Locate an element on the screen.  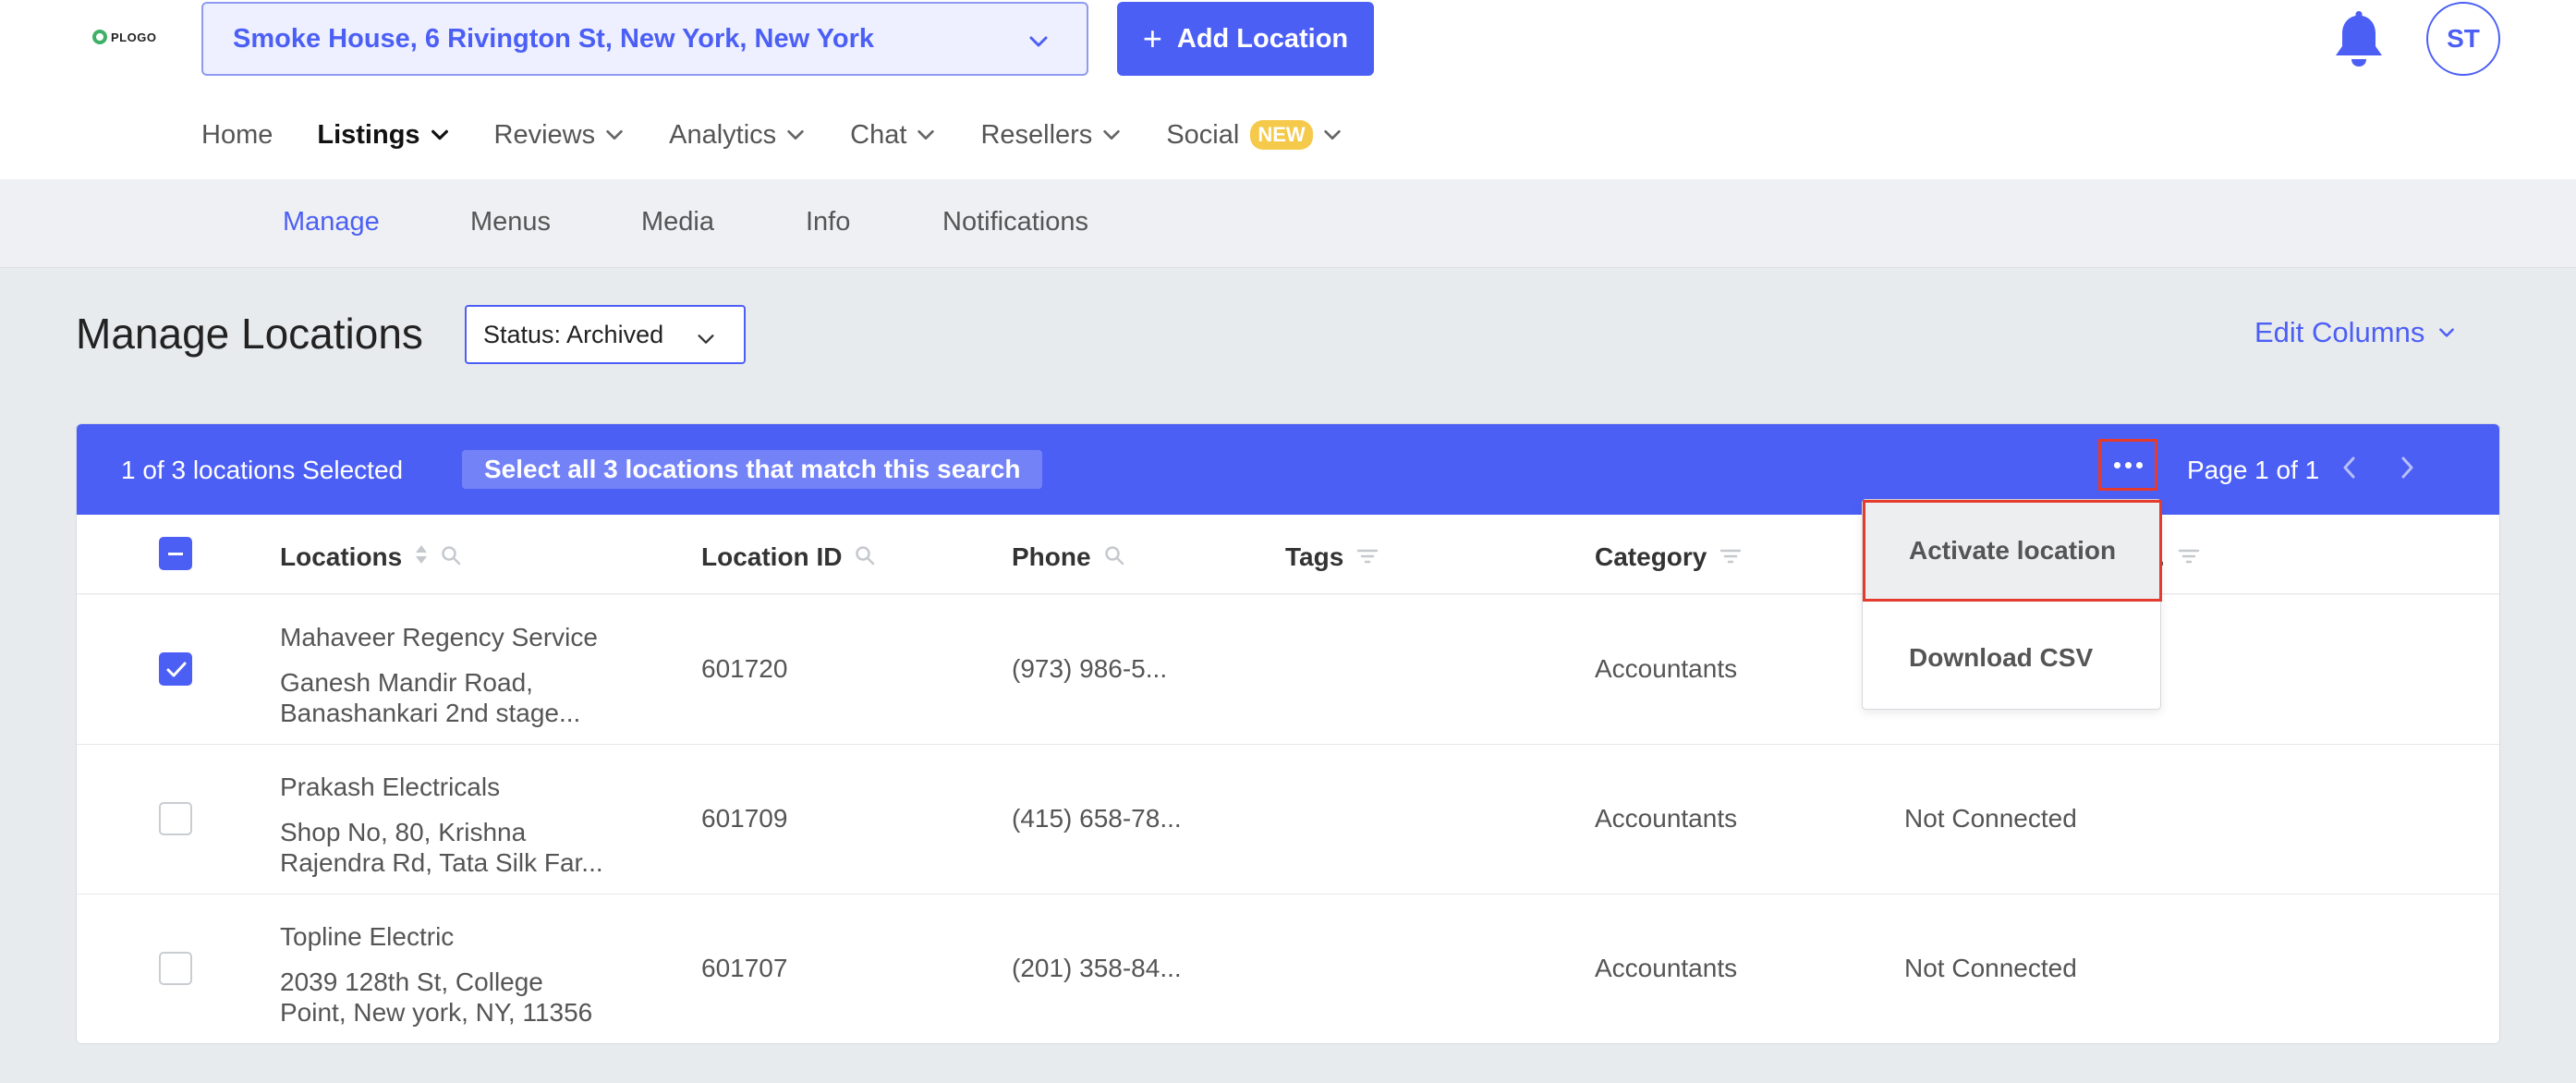
column-connection-status: . is located at coordinates (2178, 557).